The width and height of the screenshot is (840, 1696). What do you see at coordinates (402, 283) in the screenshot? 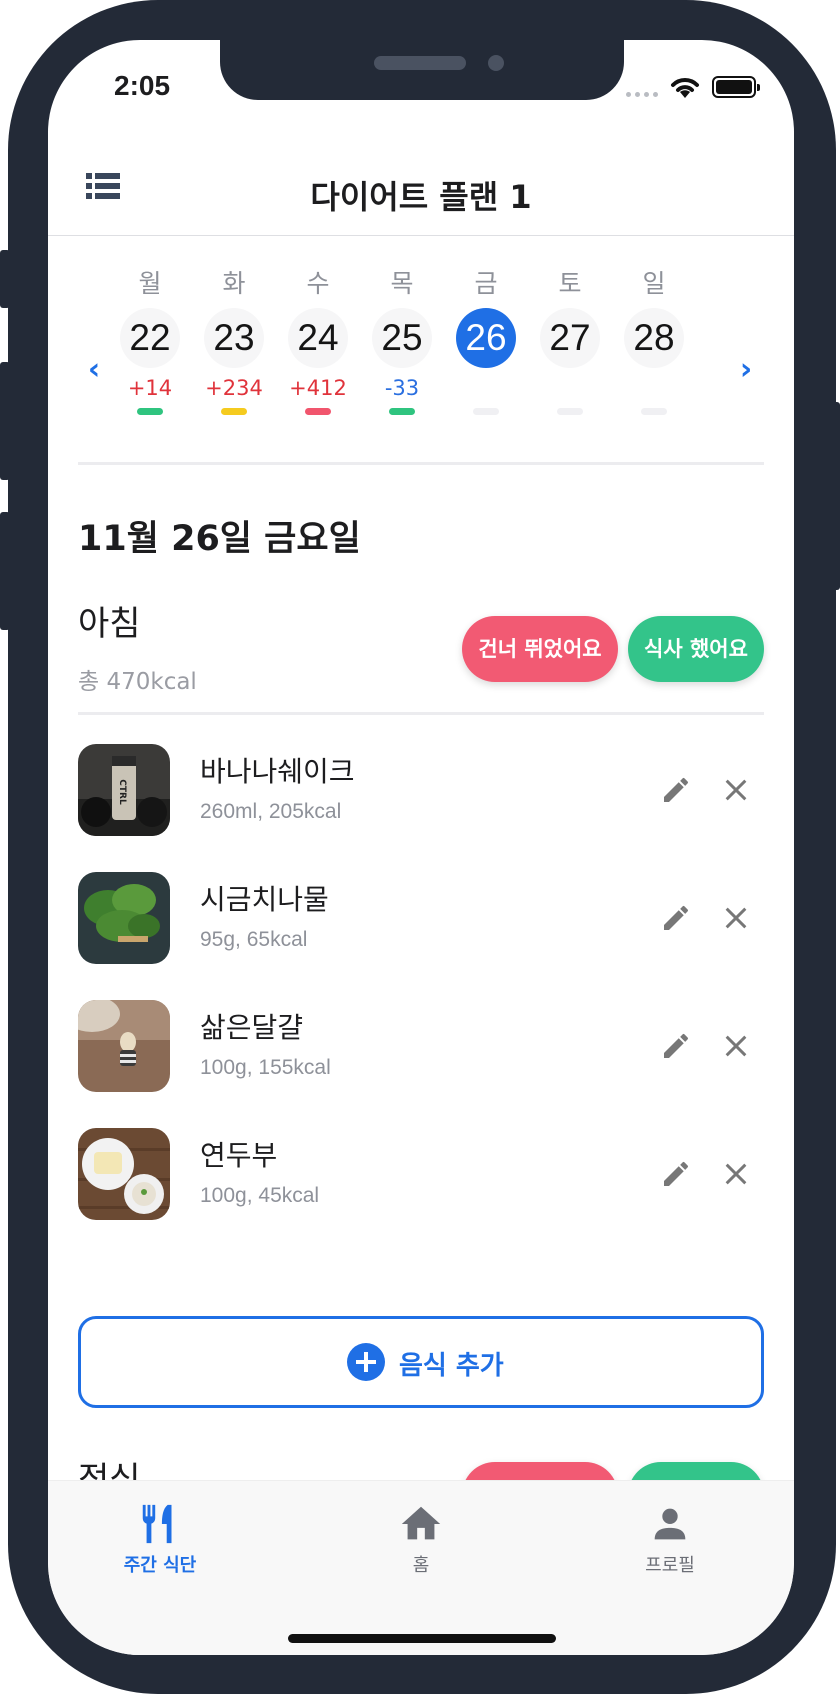
I see `day-of-week: 목` at bounding box center [402, 283].